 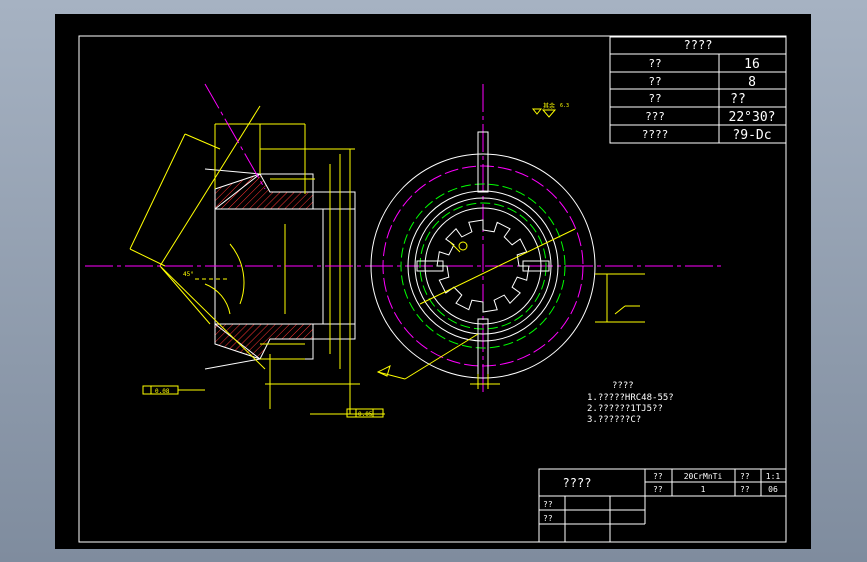 What do you see at coordinates (630, 398) in the screenshot?
I see `note-item: 1.?????HRC48-55?` at bounding box center [630, 398].